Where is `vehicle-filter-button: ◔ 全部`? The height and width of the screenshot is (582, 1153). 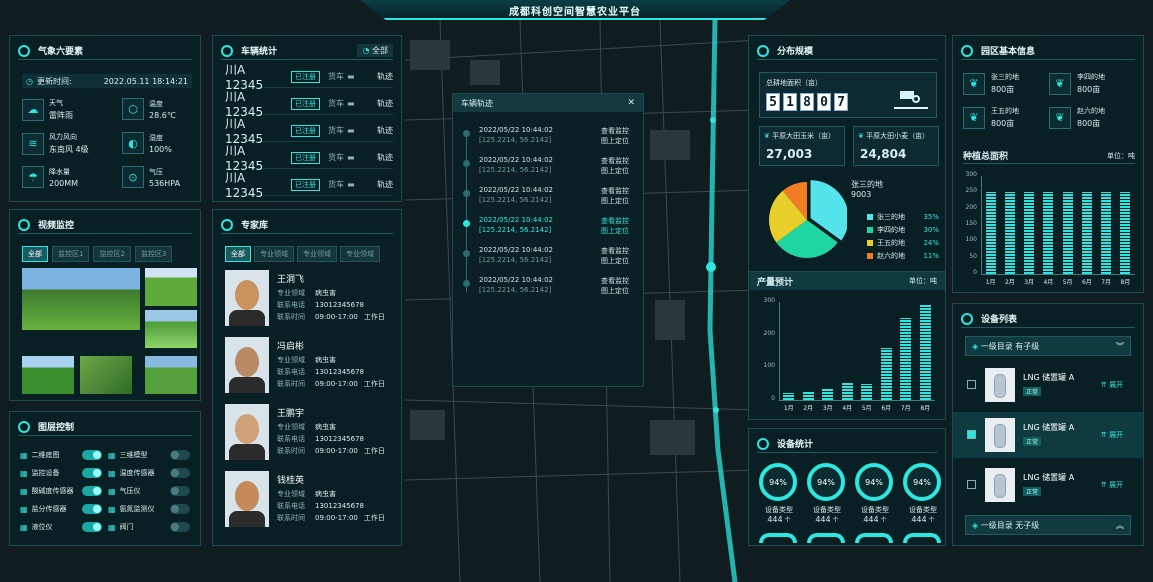 vehicle-filter-button: ◔ 全部 is located at coordinates (375, 50).